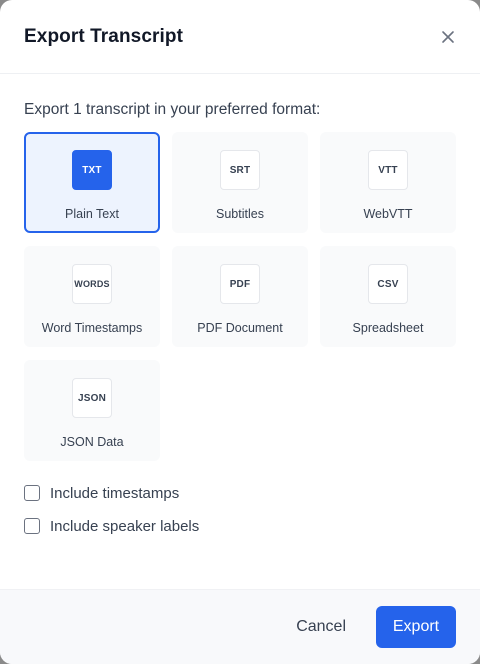  I want to click on close-button, so click(448, 37).